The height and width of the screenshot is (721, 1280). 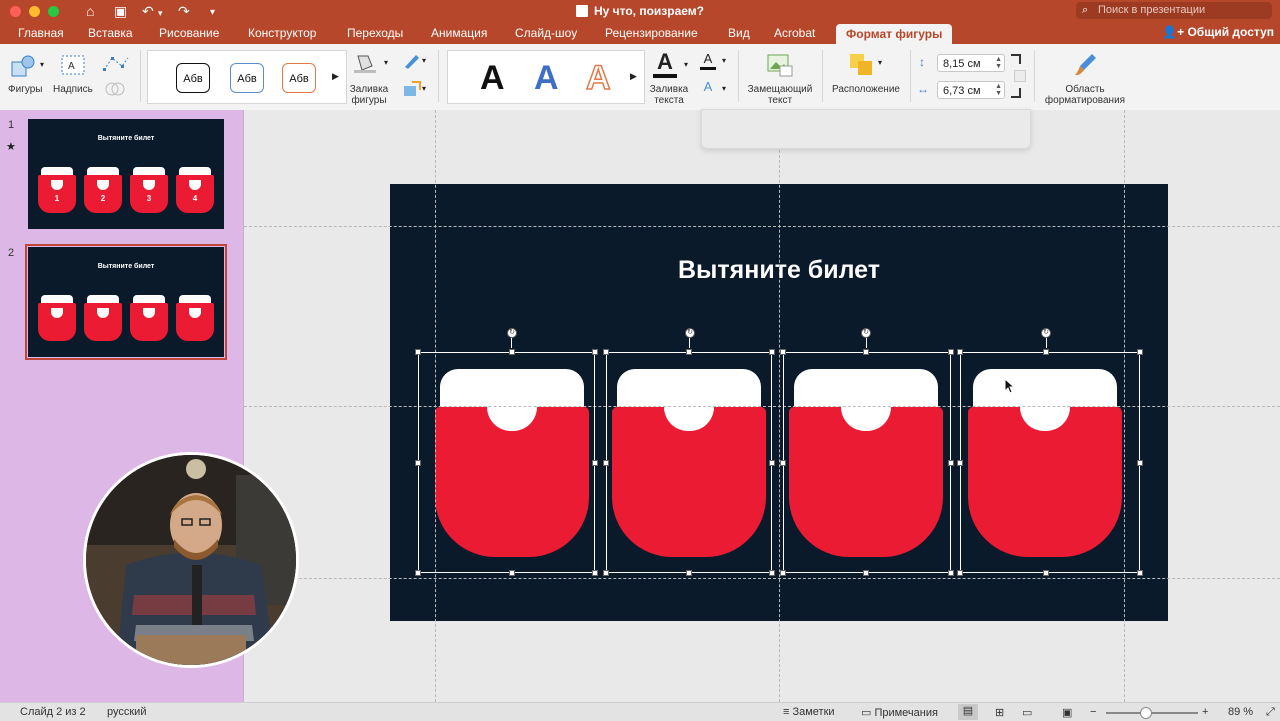 I want to click on tab-shape-format: Формат фигуры, so click(x=894, y=35).